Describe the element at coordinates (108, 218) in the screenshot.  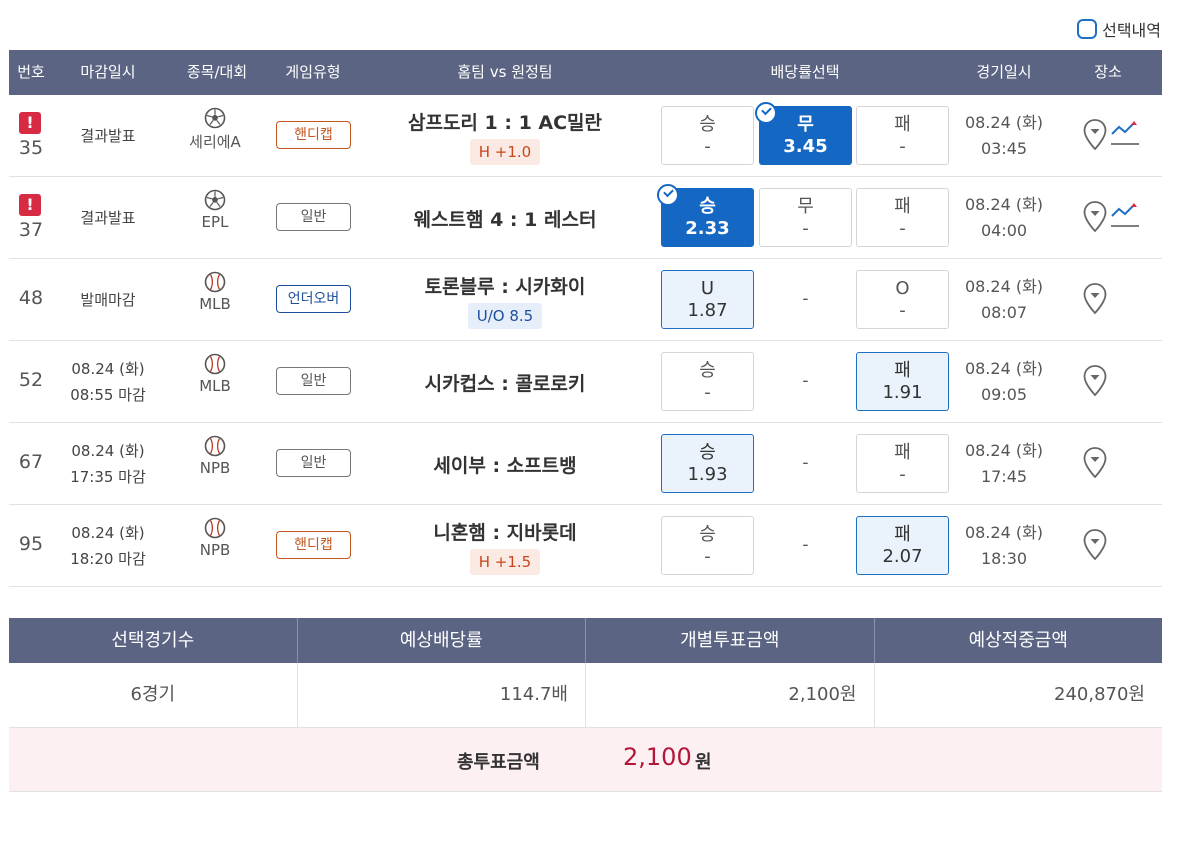
I see `deadline-status: 결과발표` at that location.